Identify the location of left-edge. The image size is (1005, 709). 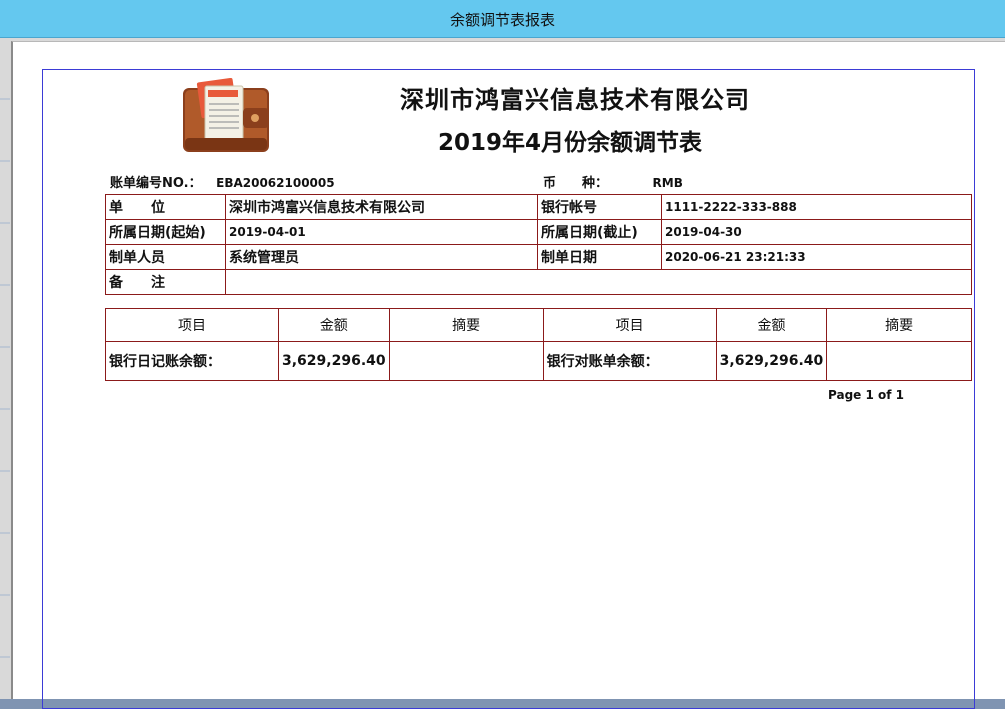
(5, 368).